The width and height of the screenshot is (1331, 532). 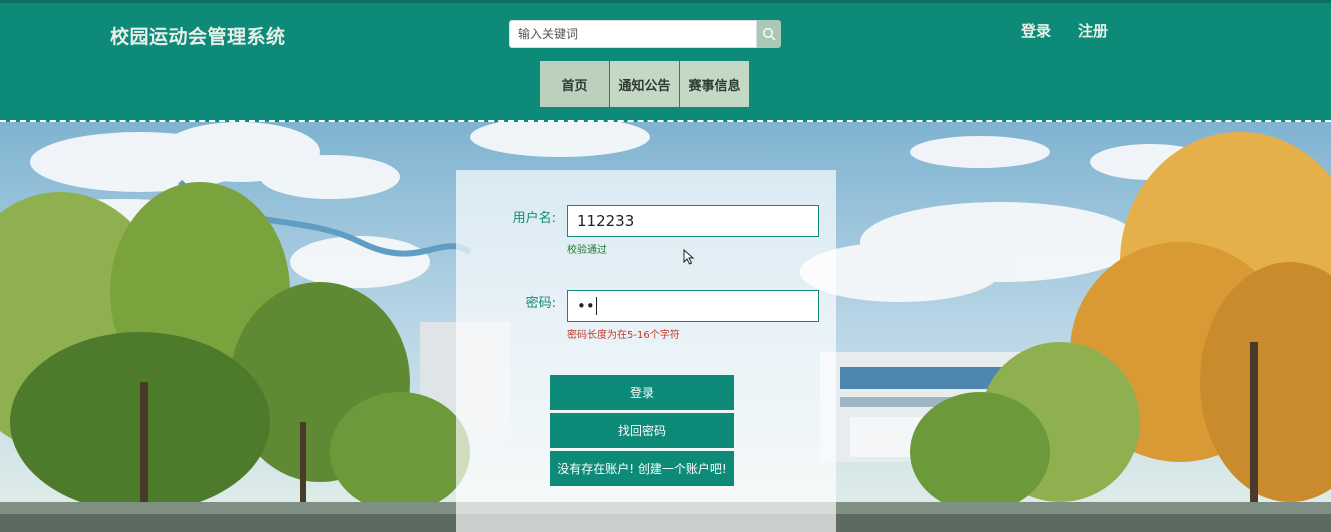 What do you see at coordinates (198, 37) in the screenshot?
I see `site-title: 校园运动会管理系统` at bounding box center [198, 37].